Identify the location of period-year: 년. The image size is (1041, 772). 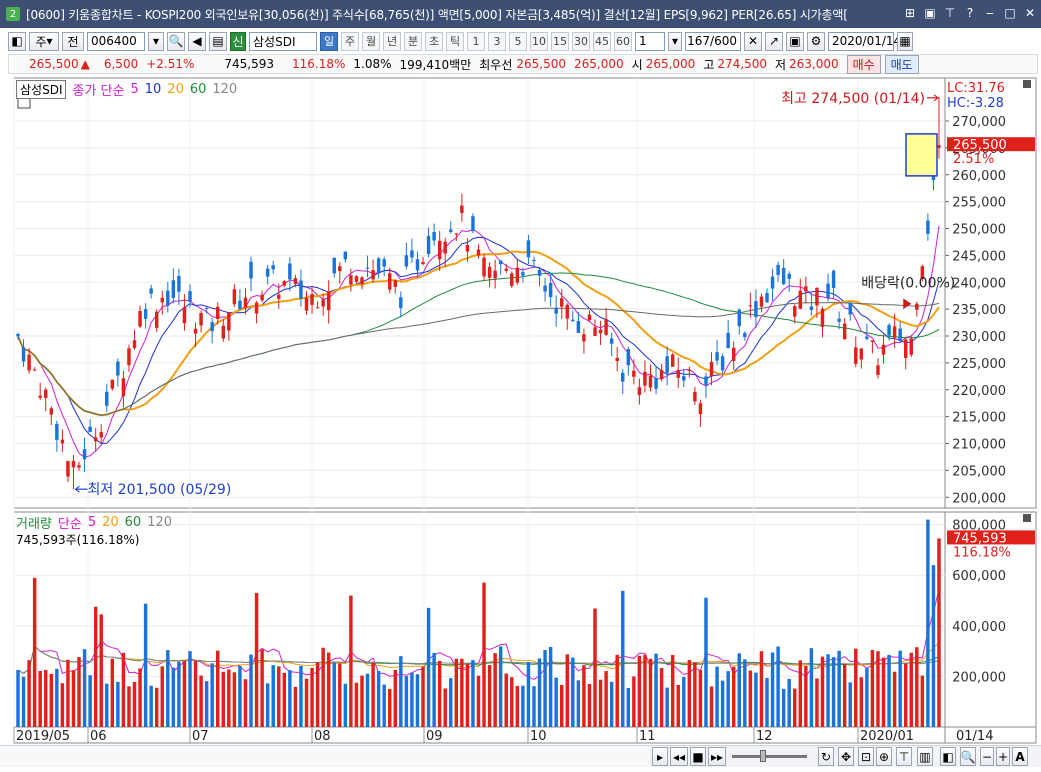
(392, 41).